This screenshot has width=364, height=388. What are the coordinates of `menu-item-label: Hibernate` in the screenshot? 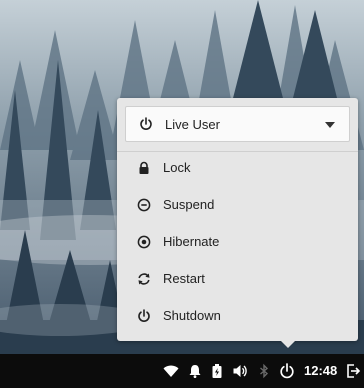 It's located at (191, 241).